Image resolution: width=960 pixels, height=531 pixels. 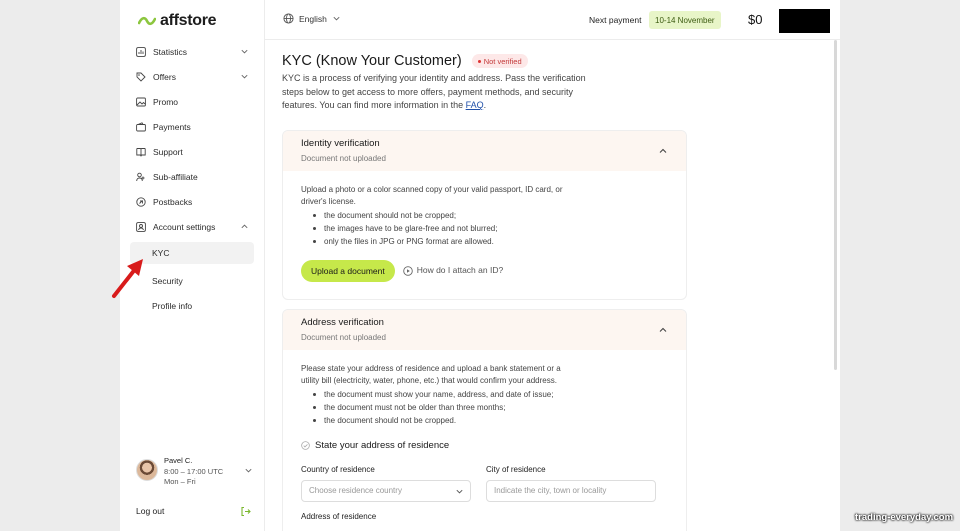 I want to click on sidebar-item-promo: Promo, so click(x=192, y=102).